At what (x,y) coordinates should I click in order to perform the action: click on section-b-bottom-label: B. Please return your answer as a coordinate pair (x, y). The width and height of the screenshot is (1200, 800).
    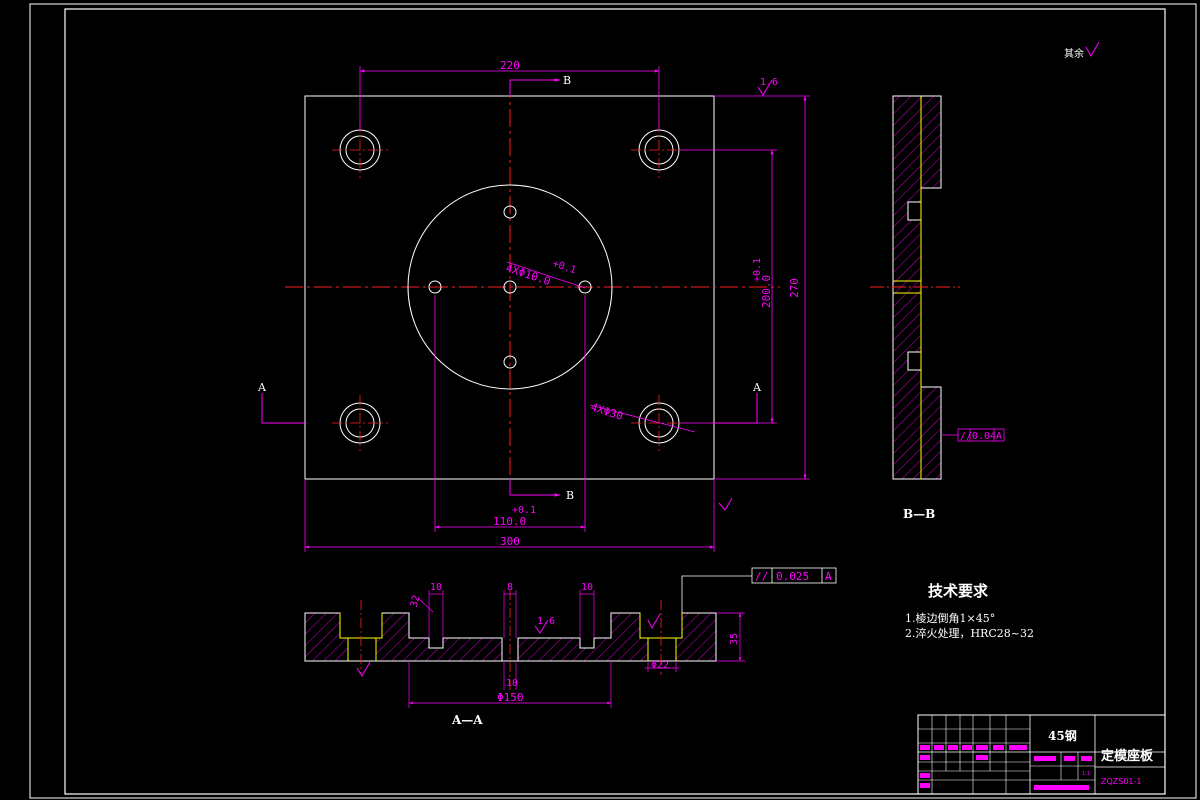
    Looking at the image, I should click on (570, 495).